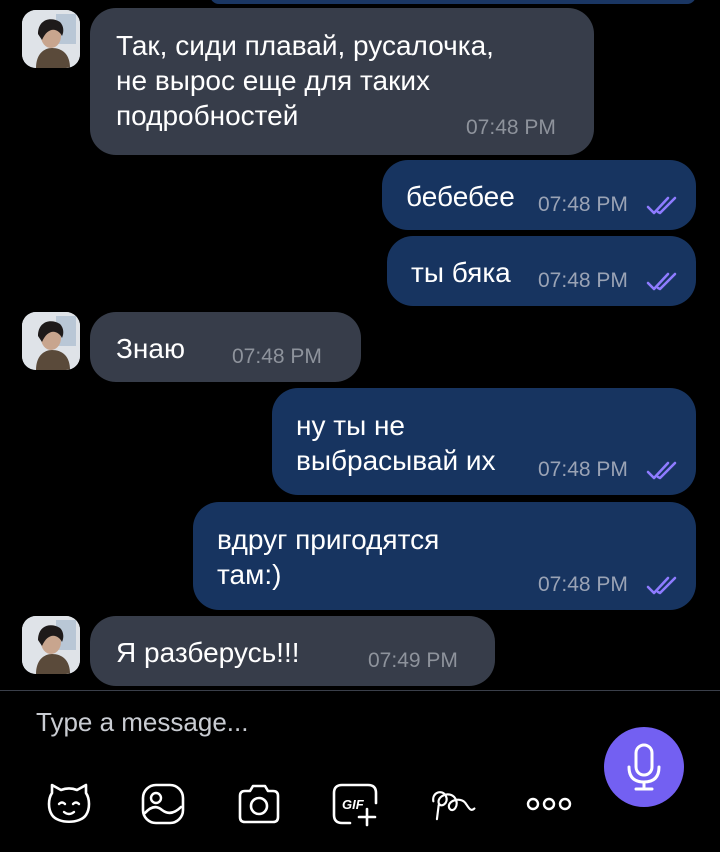 This screenshot has width=720, height=852. What do you see at coordinates (484, 441) in the screenshot?
I see `outgoing-message: ну ты не выбрасывай их 07:48 PM` at bounding box center [484, 441].